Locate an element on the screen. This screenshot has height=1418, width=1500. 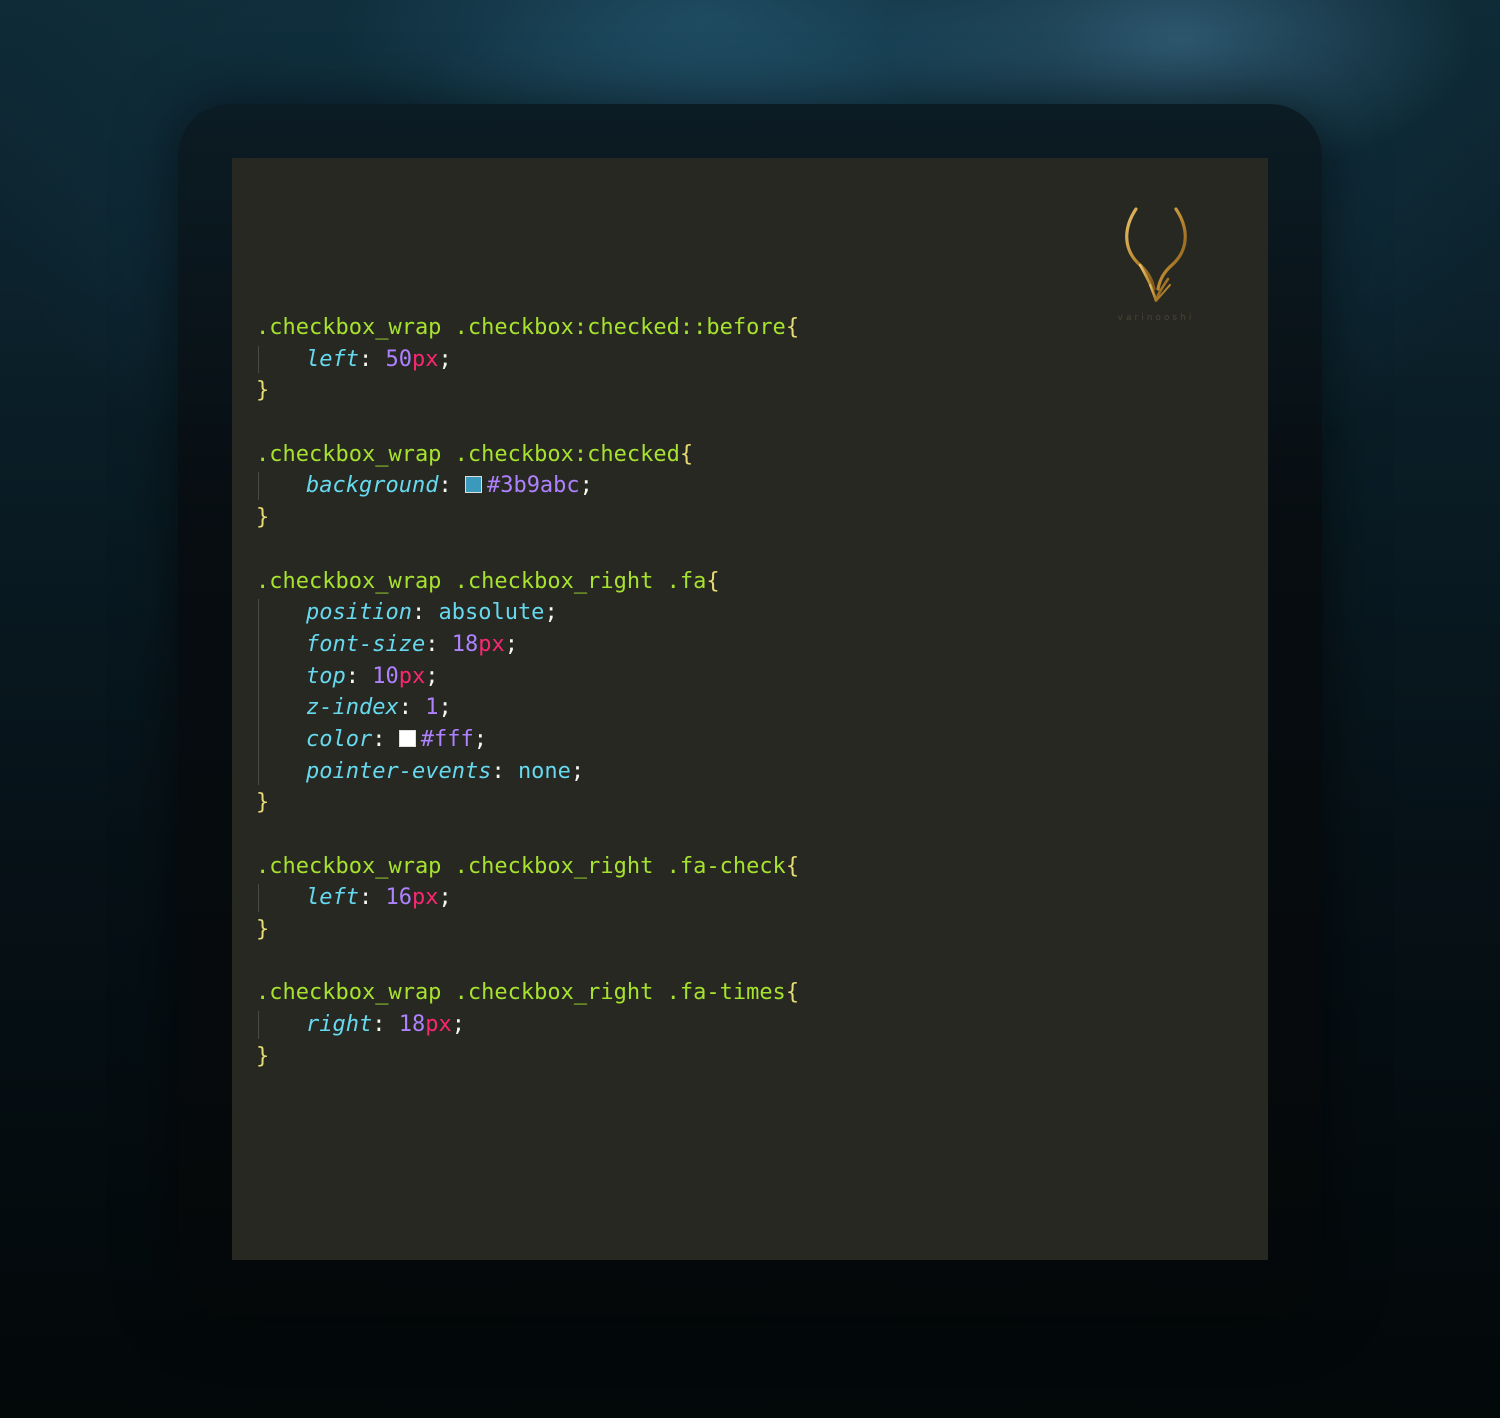
css-number-value: 10 is located at coordinates (385, 676).